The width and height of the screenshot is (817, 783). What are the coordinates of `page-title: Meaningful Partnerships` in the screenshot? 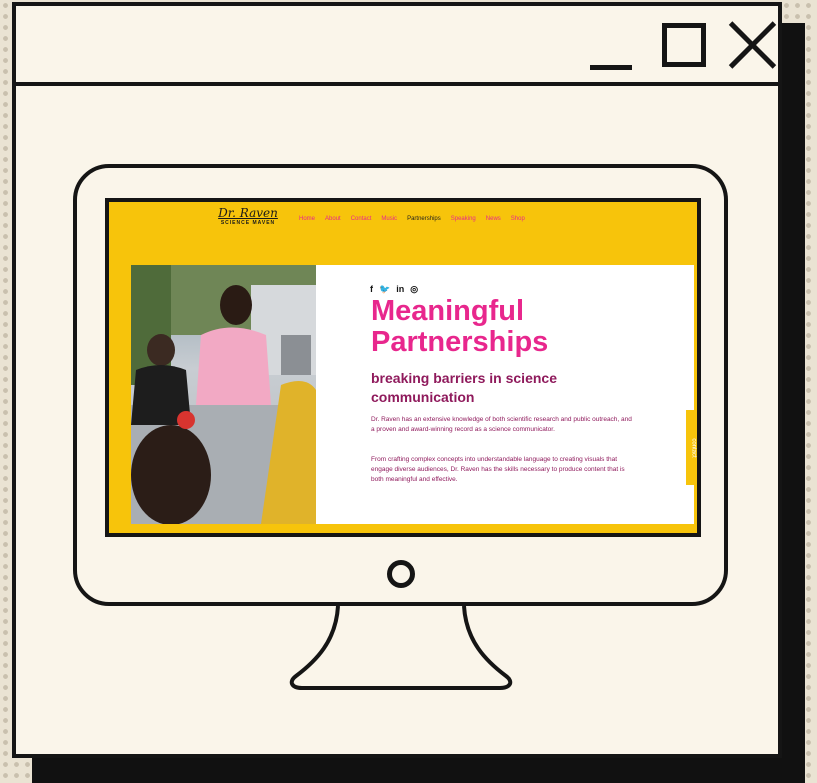 It's located at (459, 327).